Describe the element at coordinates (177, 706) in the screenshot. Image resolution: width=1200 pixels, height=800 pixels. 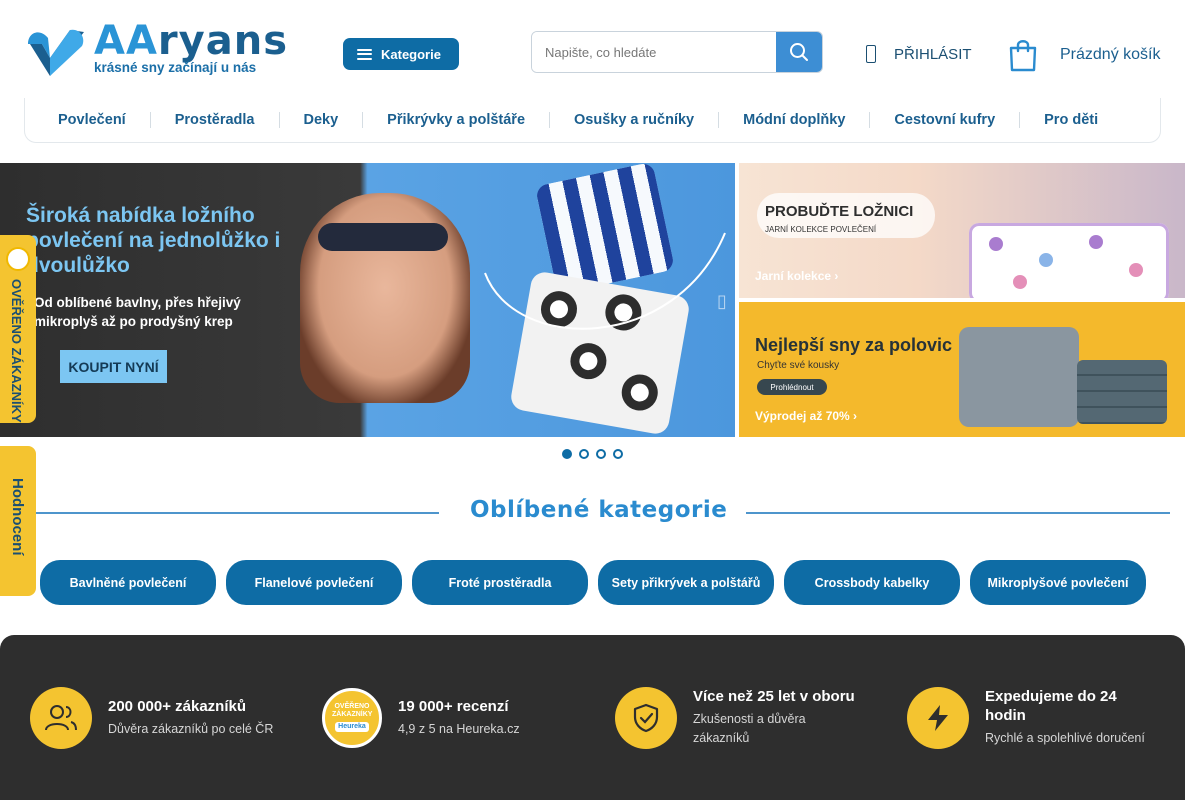
I see `feature-title: 200 000+ zákazníků` at that location.